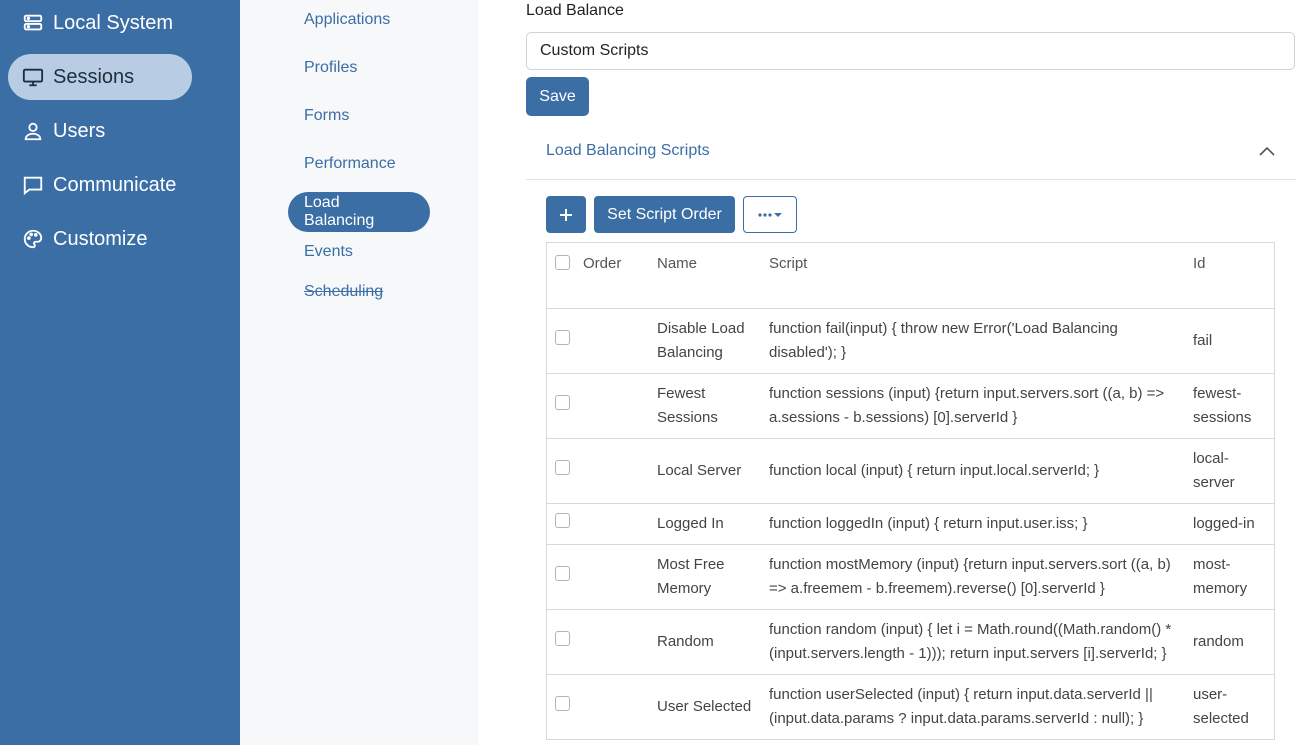 The image size is (1301, 745). I want to click on subnav-item-load-balancing: Load Balancing, so click(359, 212).